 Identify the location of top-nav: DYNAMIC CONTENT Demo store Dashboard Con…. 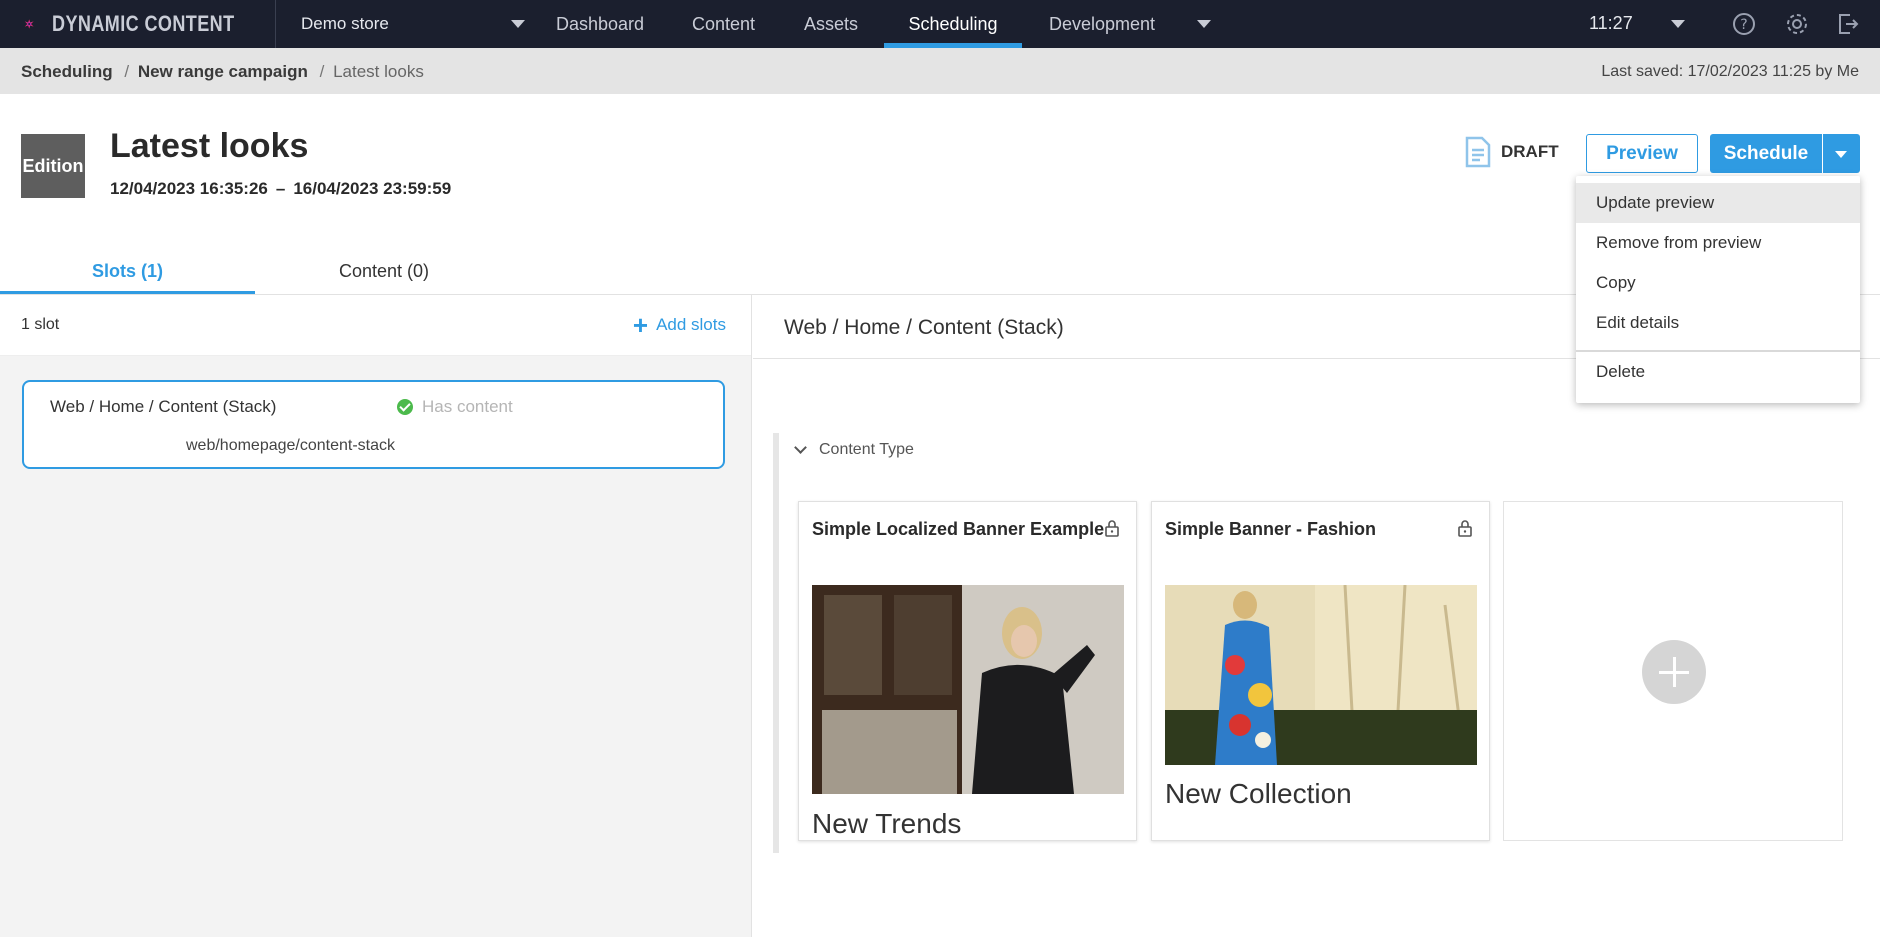
(940, 24).